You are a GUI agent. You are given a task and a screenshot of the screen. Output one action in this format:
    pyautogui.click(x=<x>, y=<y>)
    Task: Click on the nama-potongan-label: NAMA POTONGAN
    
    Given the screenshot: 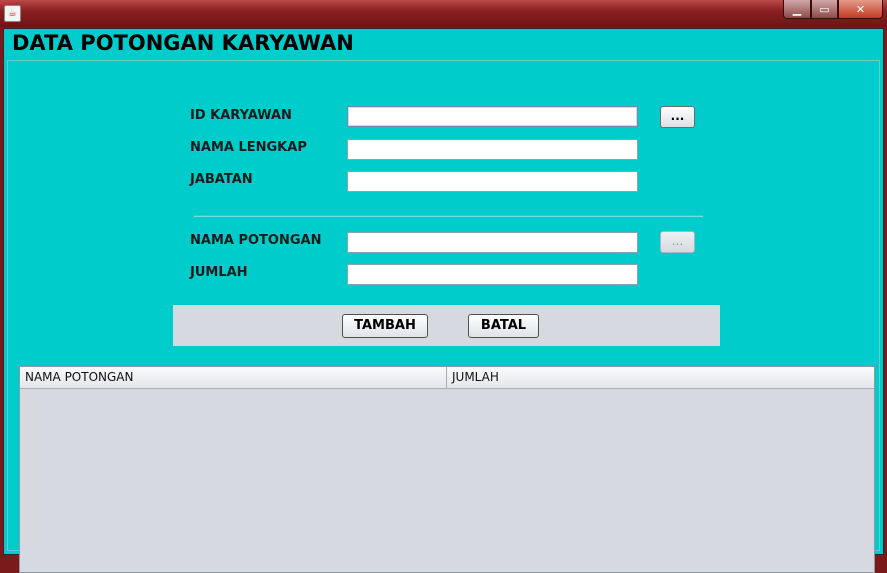 What is the action you would take?
    pyautogui.click(x=256, y=240)
    